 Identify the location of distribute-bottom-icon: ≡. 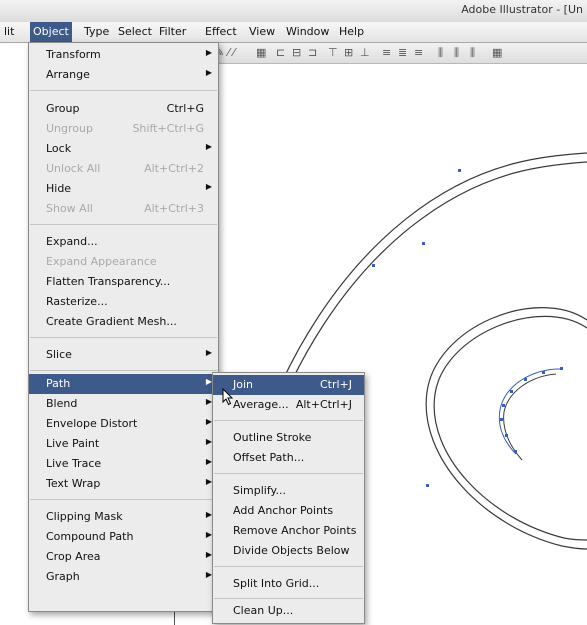
(418, 52).